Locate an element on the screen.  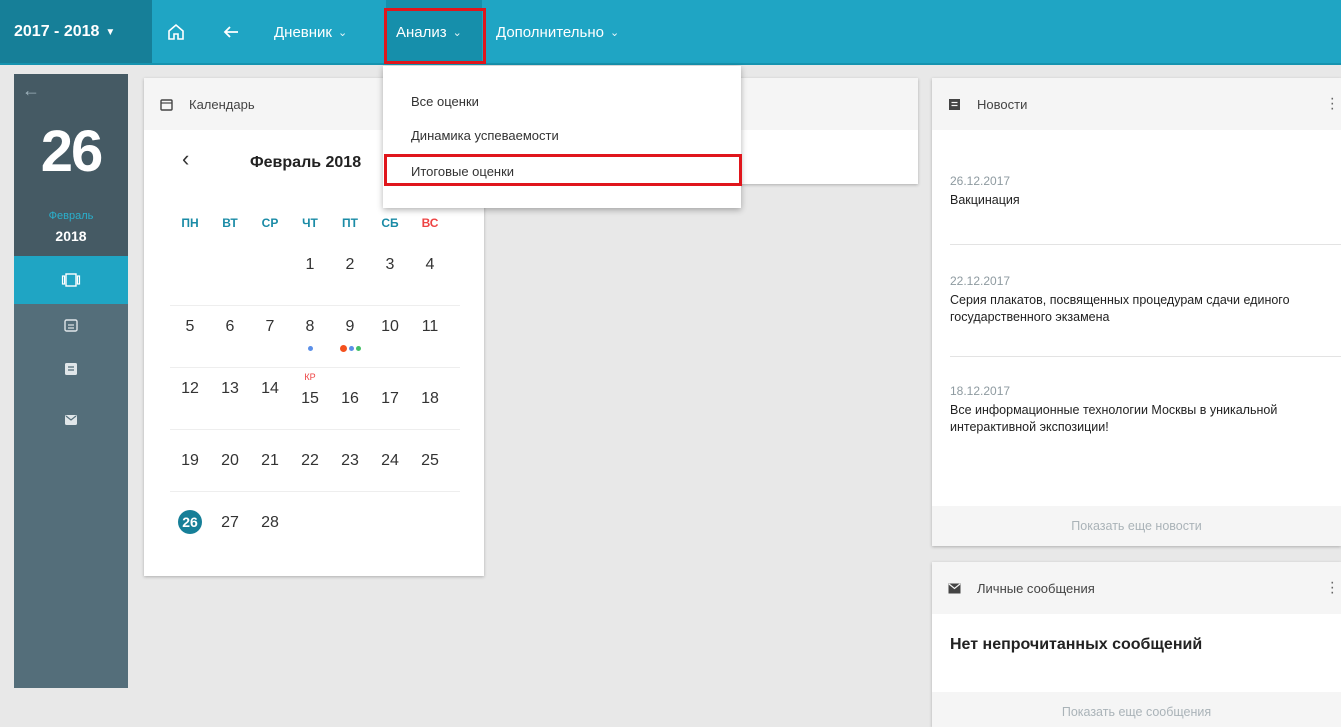
day-number: 19 is located at coordinates (190, 460).